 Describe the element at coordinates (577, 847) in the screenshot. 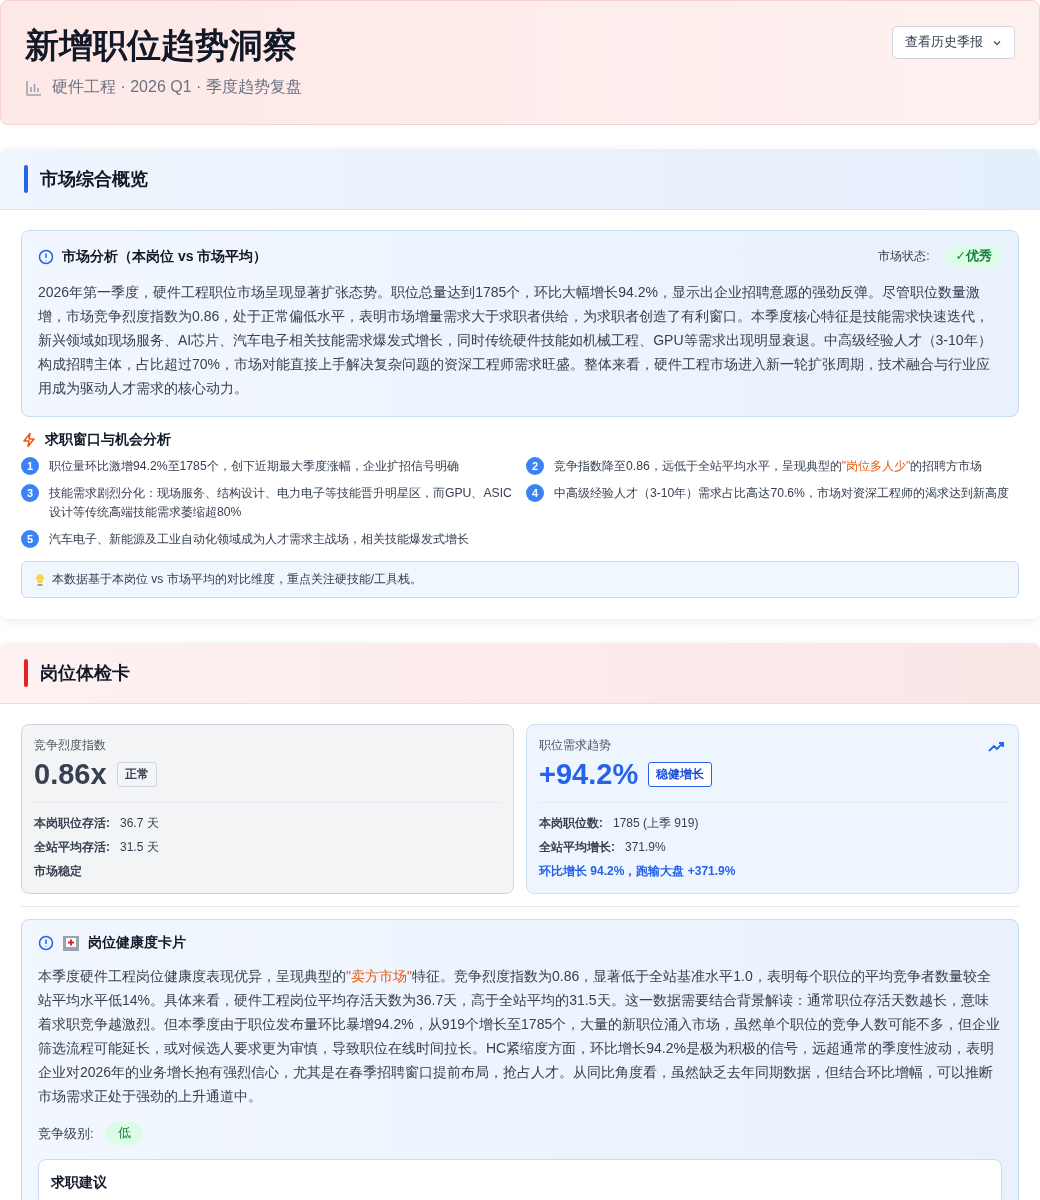

I see `metric-key: 全站平均增长:` at that location.